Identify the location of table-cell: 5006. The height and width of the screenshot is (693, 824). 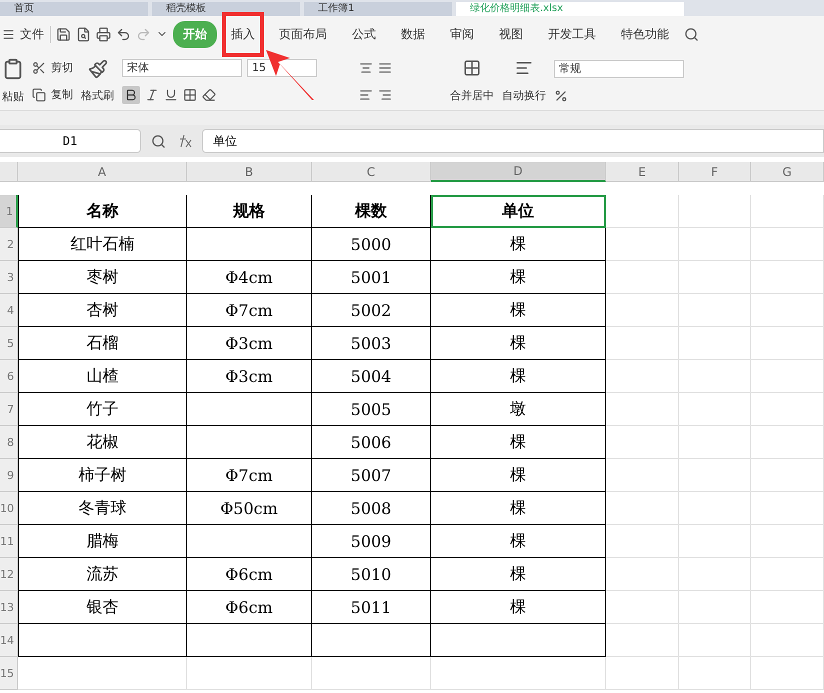
(371, 442).